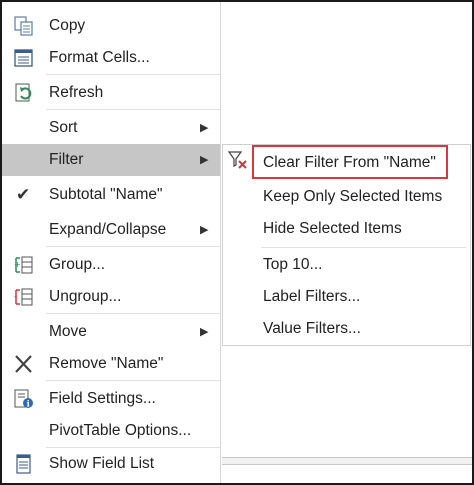  I want to click on clear-filter-highlight-outline, so click(350, 162).